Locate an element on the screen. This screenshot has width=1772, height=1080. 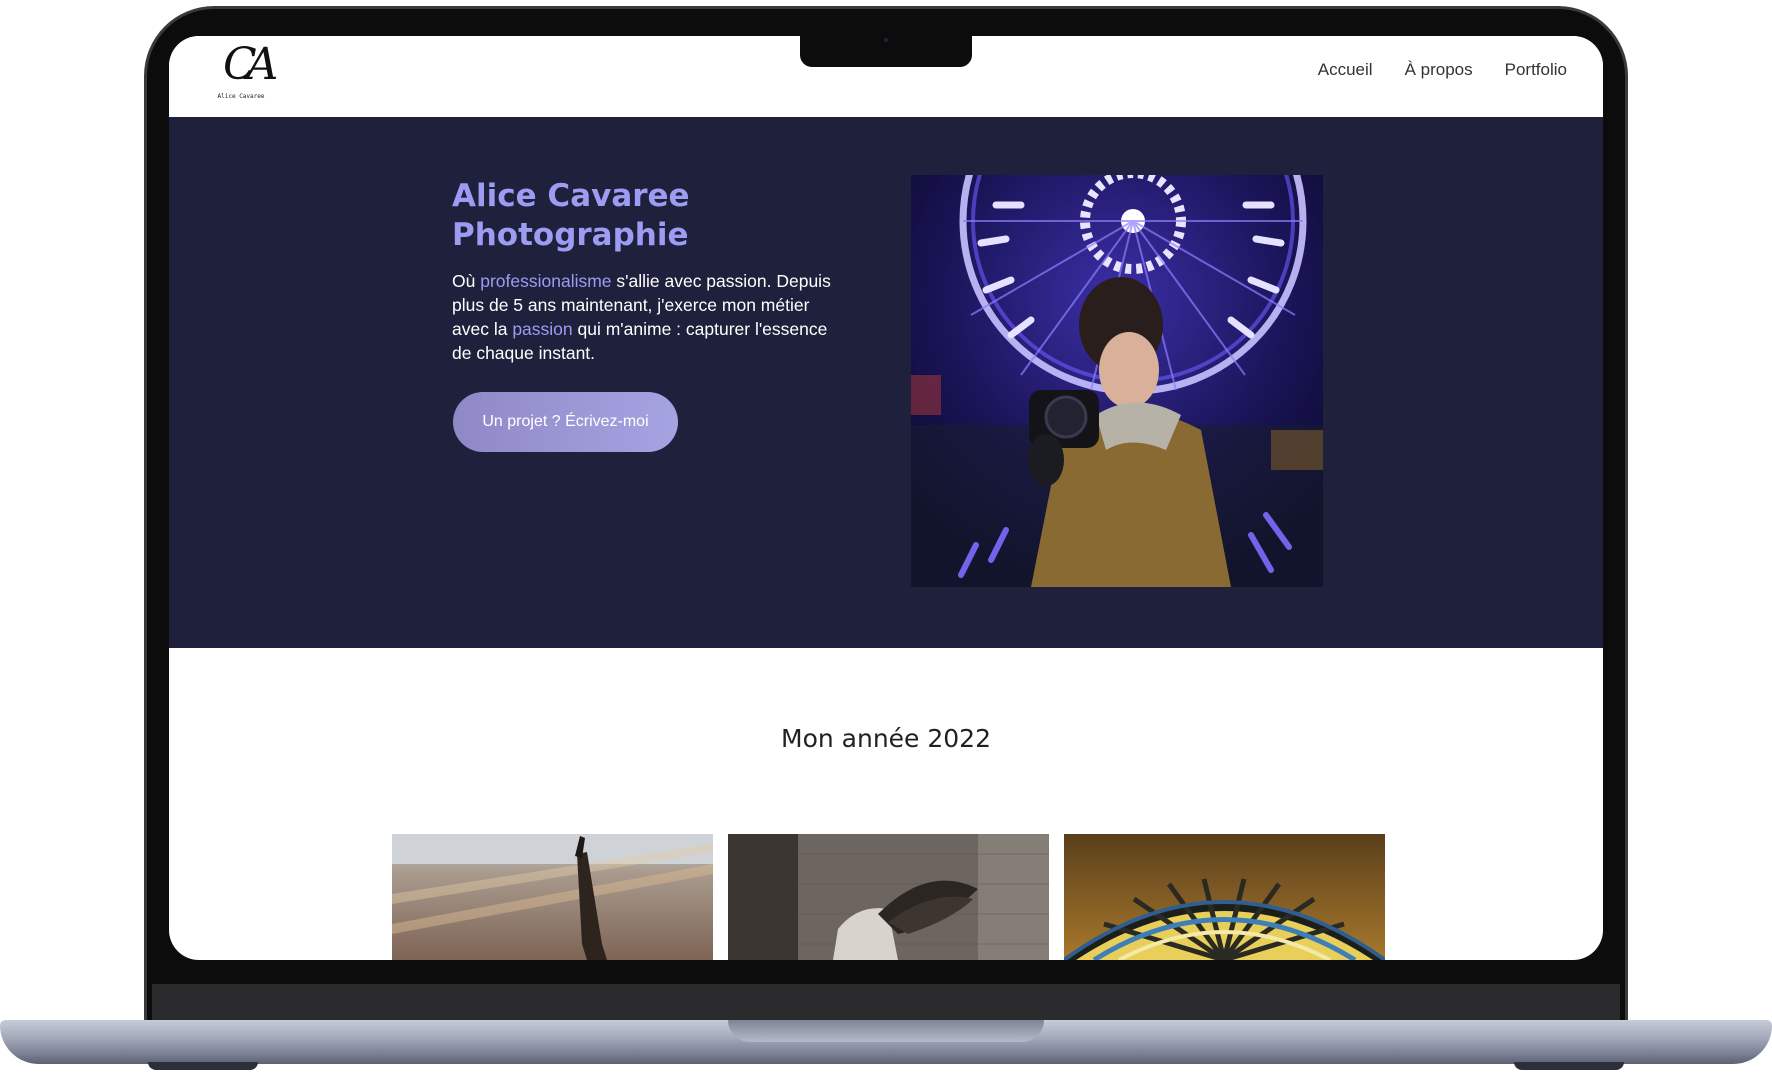
winged-statue-photo is located at coordinates (888, 897).